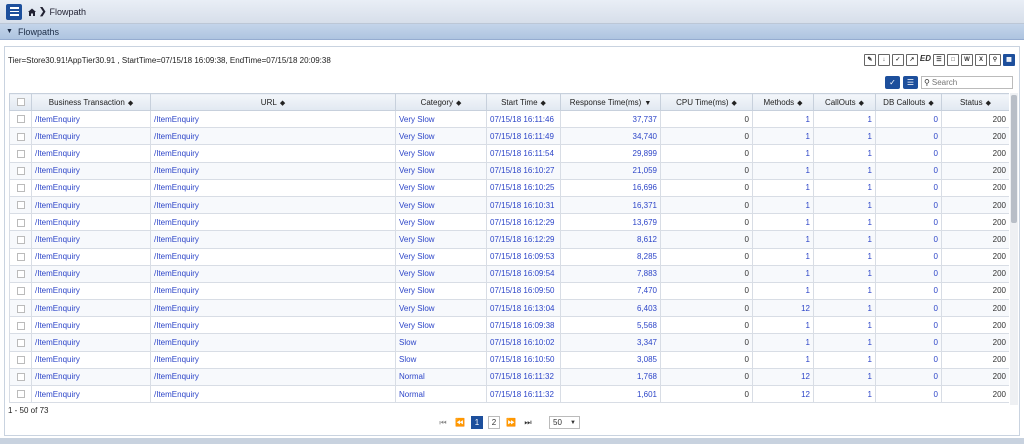 The width and height of the screenshot is (1024, 444). Describe the element at coordinates (9, 31) in the screenshot. I see `caret-down-icon: ▼` at that location.